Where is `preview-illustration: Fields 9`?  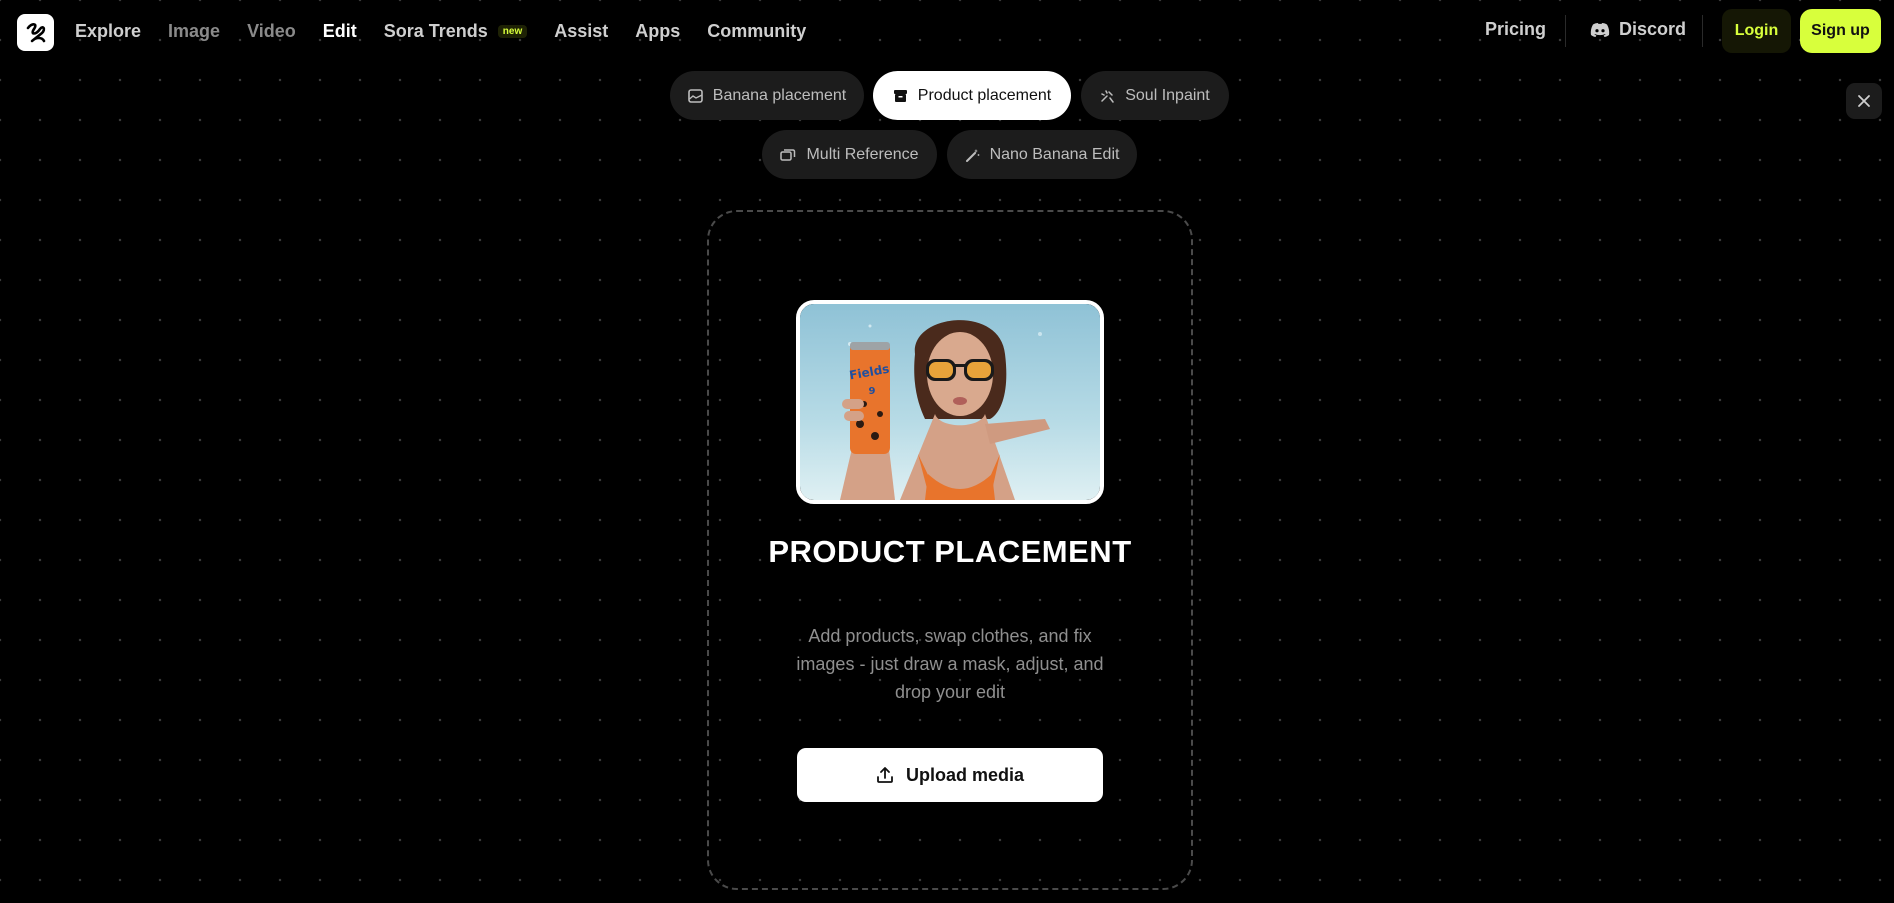
preview-illustration: Fields 9 is located at coordinates (950, 402).